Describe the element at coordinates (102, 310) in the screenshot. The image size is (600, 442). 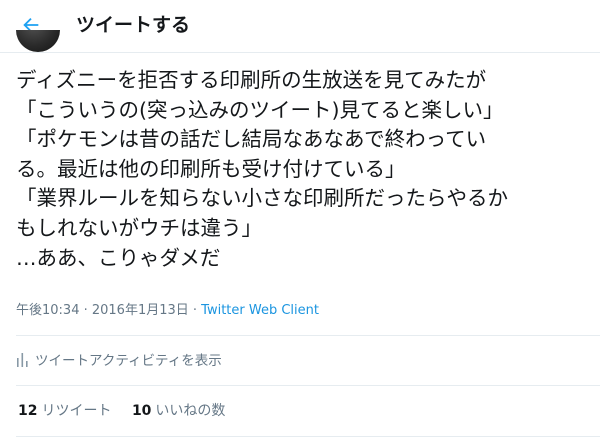
I see `tweet-timestamp: 午後10:34 · 2016年1月13日` at that location.